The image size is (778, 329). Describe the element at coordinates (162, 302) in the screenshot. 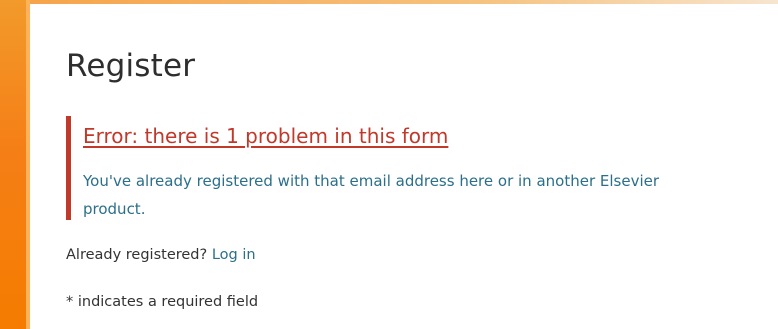

I see `required-field-note: * indicates a required field` at that location.